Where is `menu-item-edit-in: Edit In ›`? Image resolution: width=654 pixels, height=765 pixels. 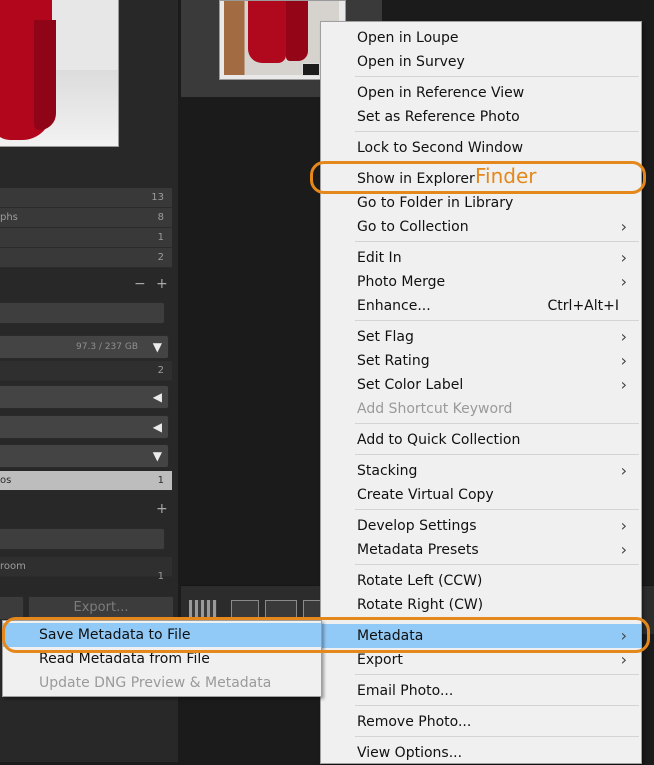 menu-item-edit-in: Edit In › is located at coordinates (481, 258).